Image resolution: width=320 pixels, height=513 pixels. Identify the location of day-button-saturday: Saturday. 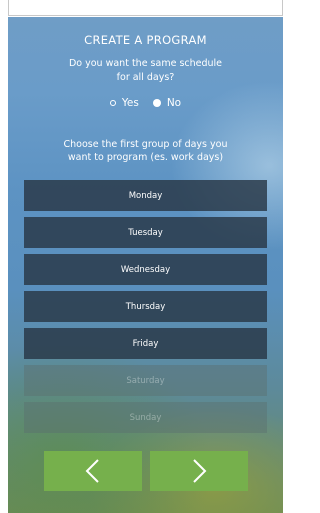
(145, 380).